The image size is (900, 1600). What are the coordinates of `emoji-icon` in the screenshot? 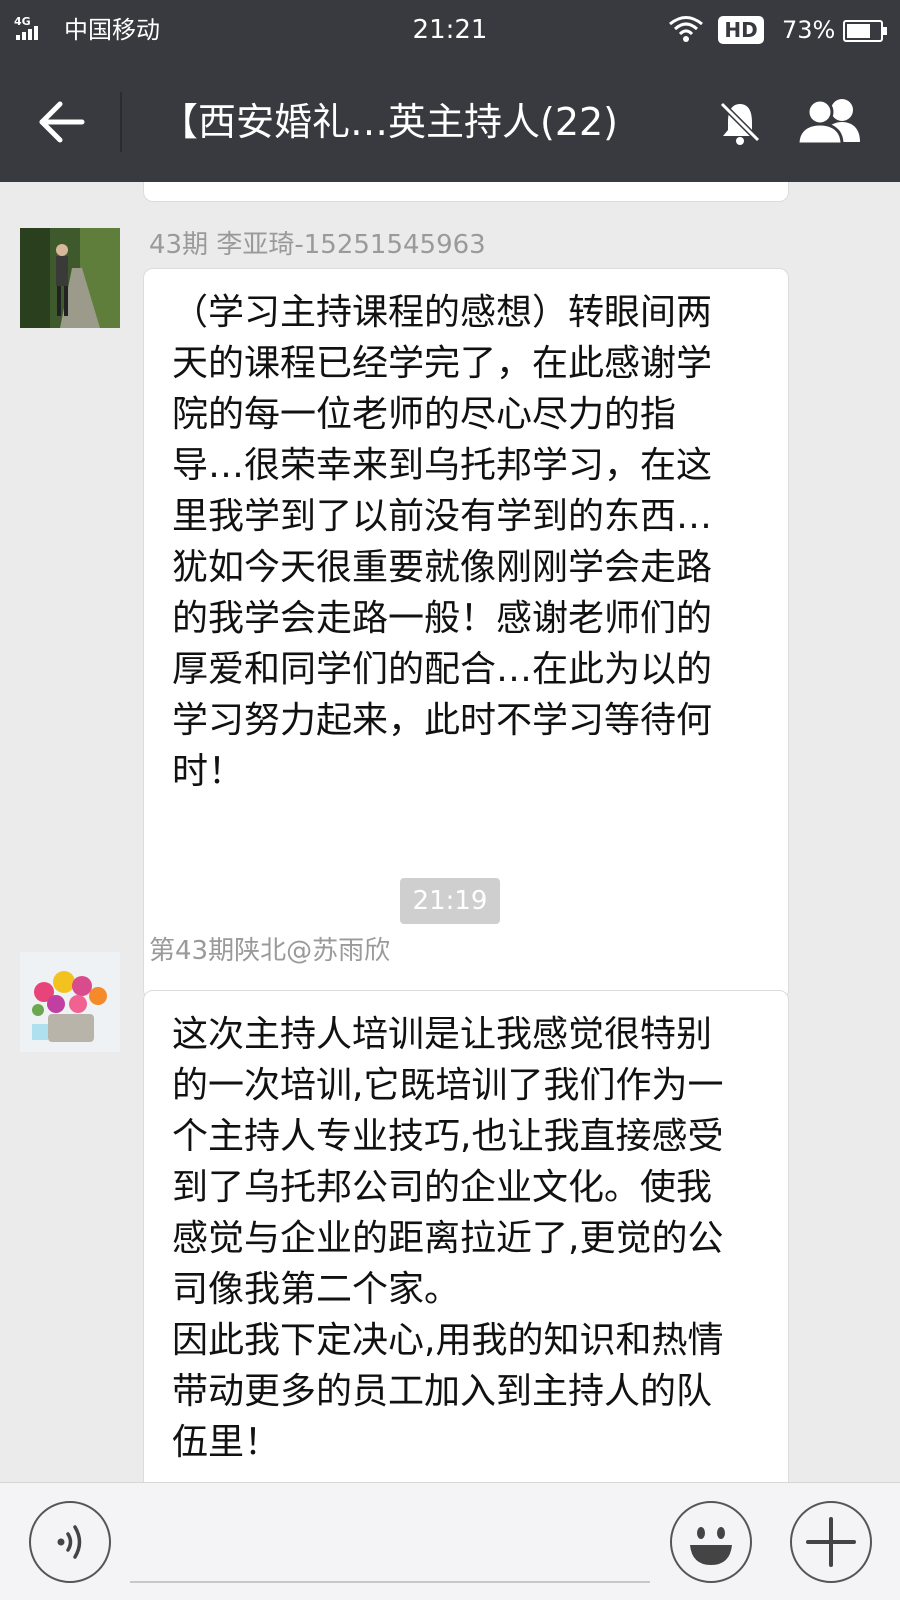 It's located at (711, 1546).